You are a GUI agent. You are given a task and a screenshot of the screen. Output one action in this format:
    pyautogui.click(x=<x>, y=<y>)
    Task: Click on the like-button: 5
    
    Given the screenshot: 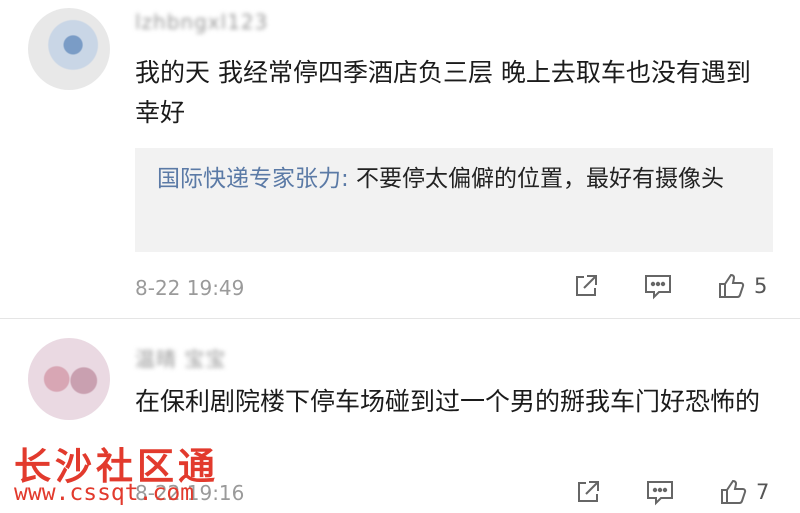 What is the action you would take?
    pyautogui.click(x=741, y=286)
    